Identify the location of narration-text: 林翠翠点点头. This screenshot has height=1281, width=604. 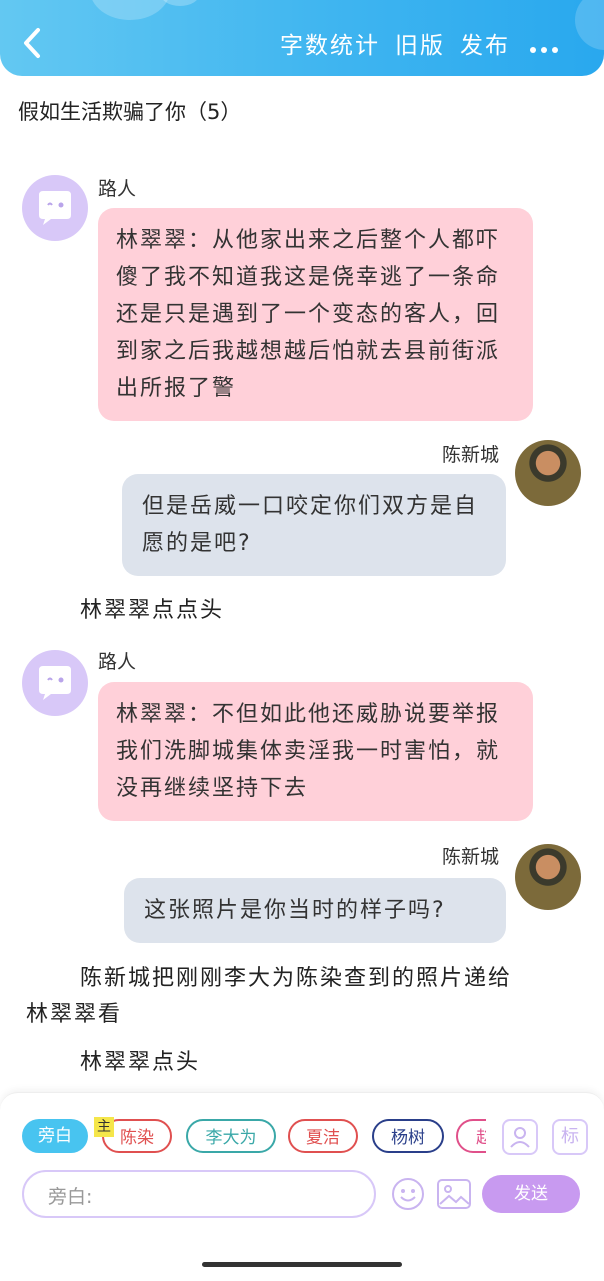
(152, 610).